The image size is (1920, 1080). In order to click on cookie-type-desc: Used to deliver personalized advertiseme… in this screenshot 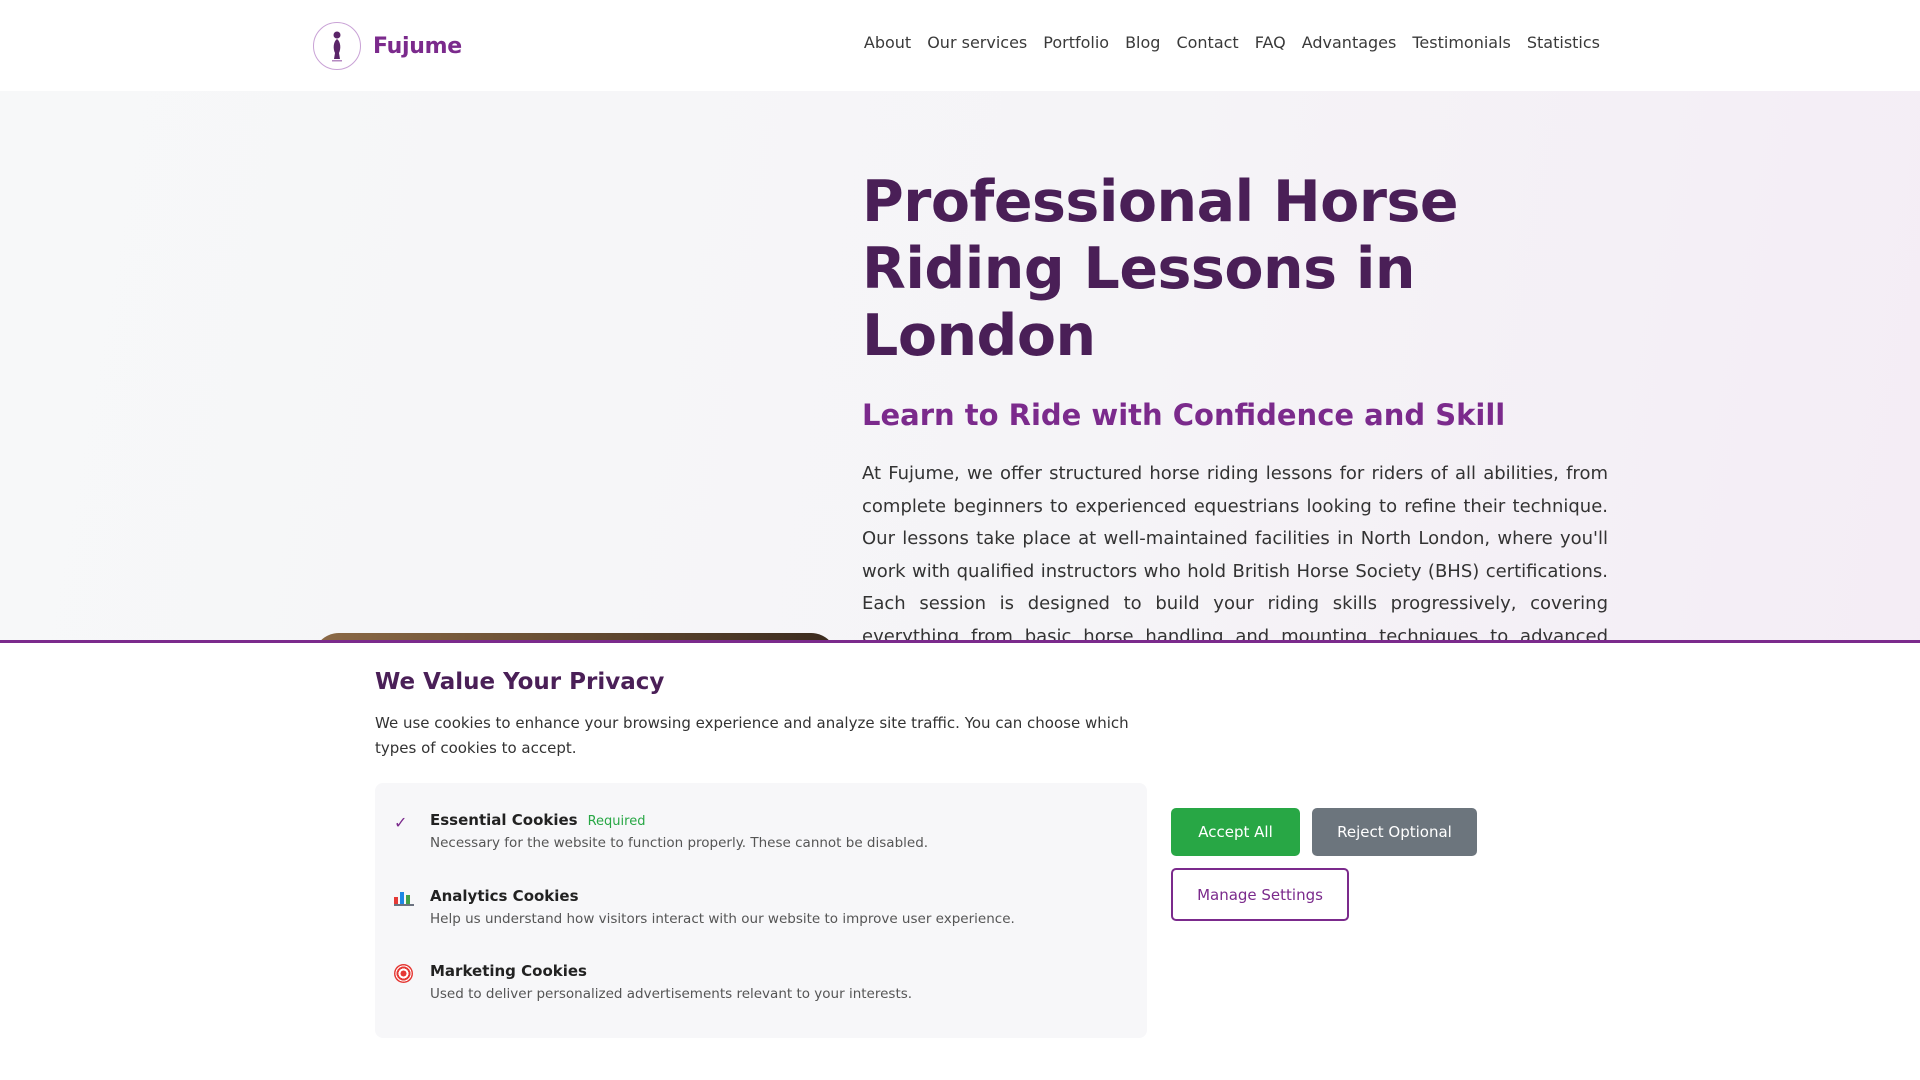, I will do `click(671, 994)`.